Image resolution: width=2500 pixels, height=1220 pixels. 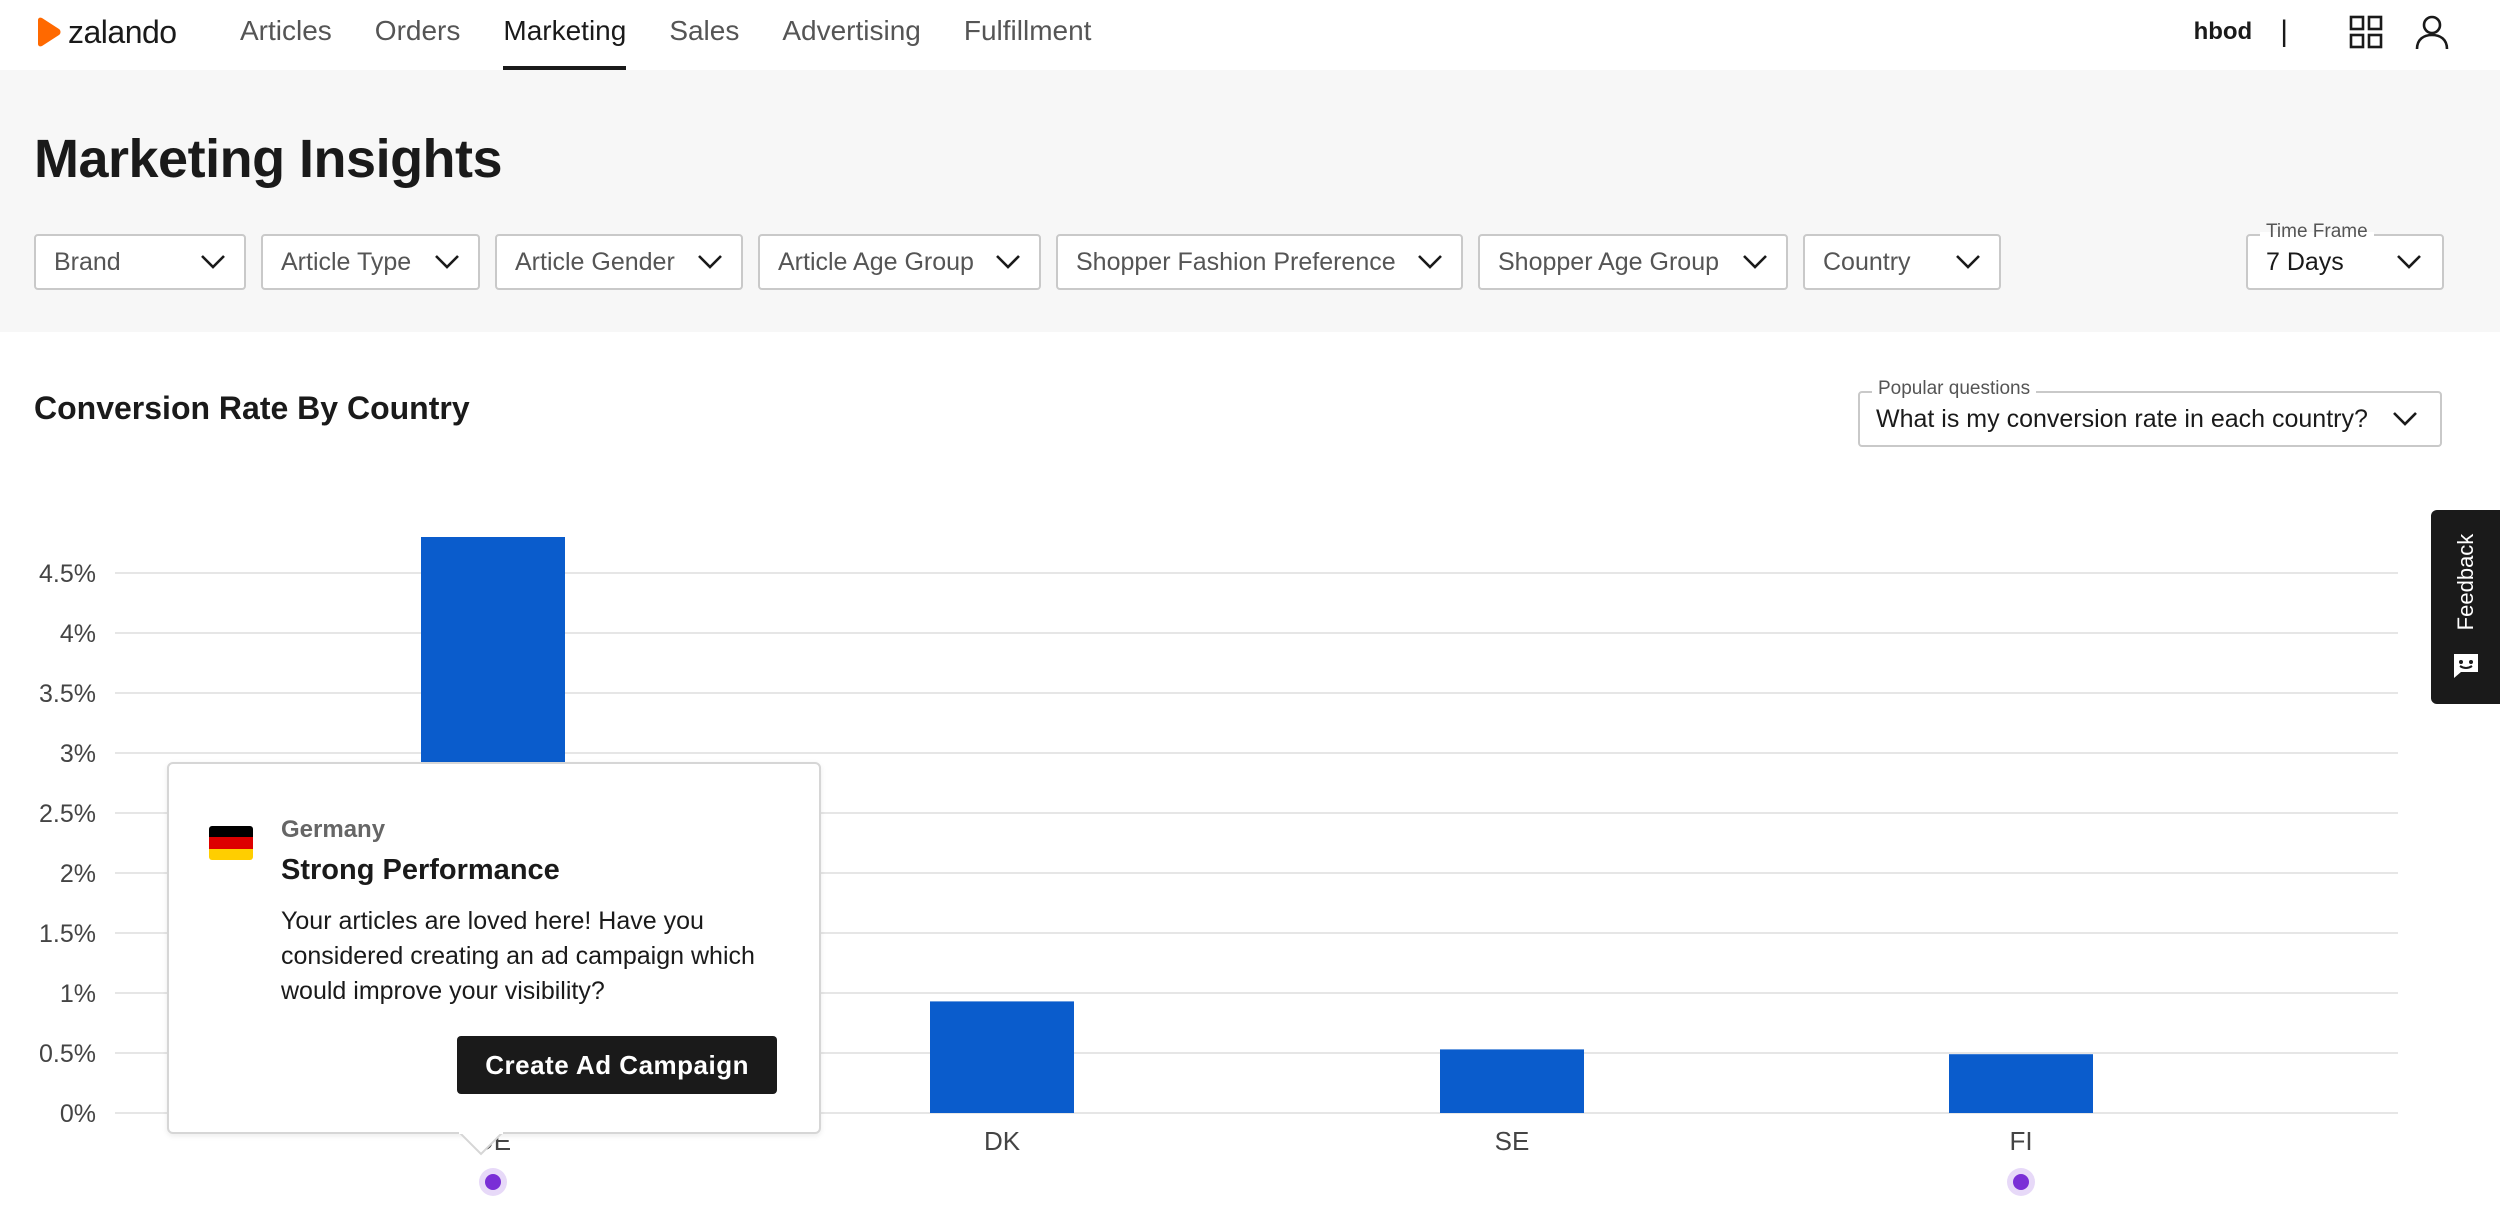 What do you see at coordinates (1002, 1057) in the screenshot?
I see `bar-dk` at bounding box center [1002, 1057].